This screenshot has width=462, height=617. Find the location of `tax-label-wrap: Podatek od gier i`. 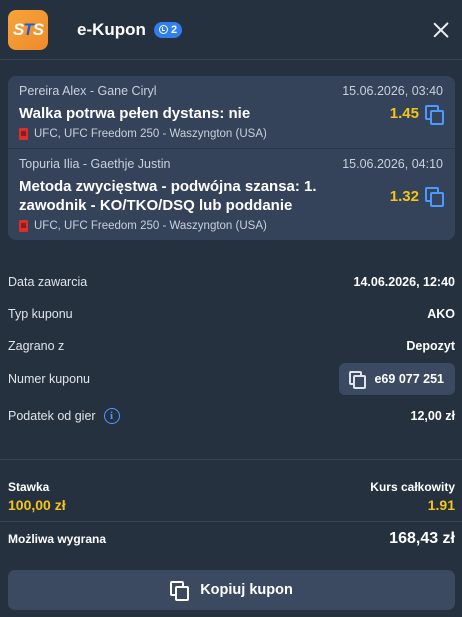

tax-label-wrap: Podatek od gier i is located at coordinates (64, 416).